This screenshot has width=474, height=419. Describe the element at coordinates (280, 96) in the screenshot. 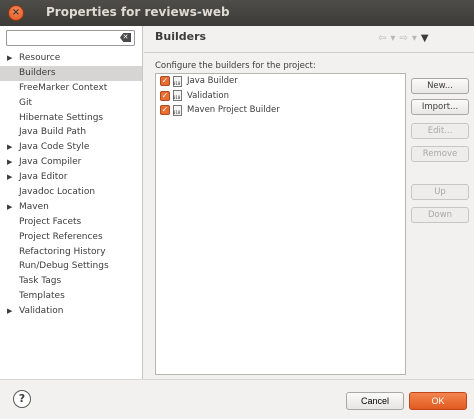

I see `builder-list-item: ✓ Validation` at that location.